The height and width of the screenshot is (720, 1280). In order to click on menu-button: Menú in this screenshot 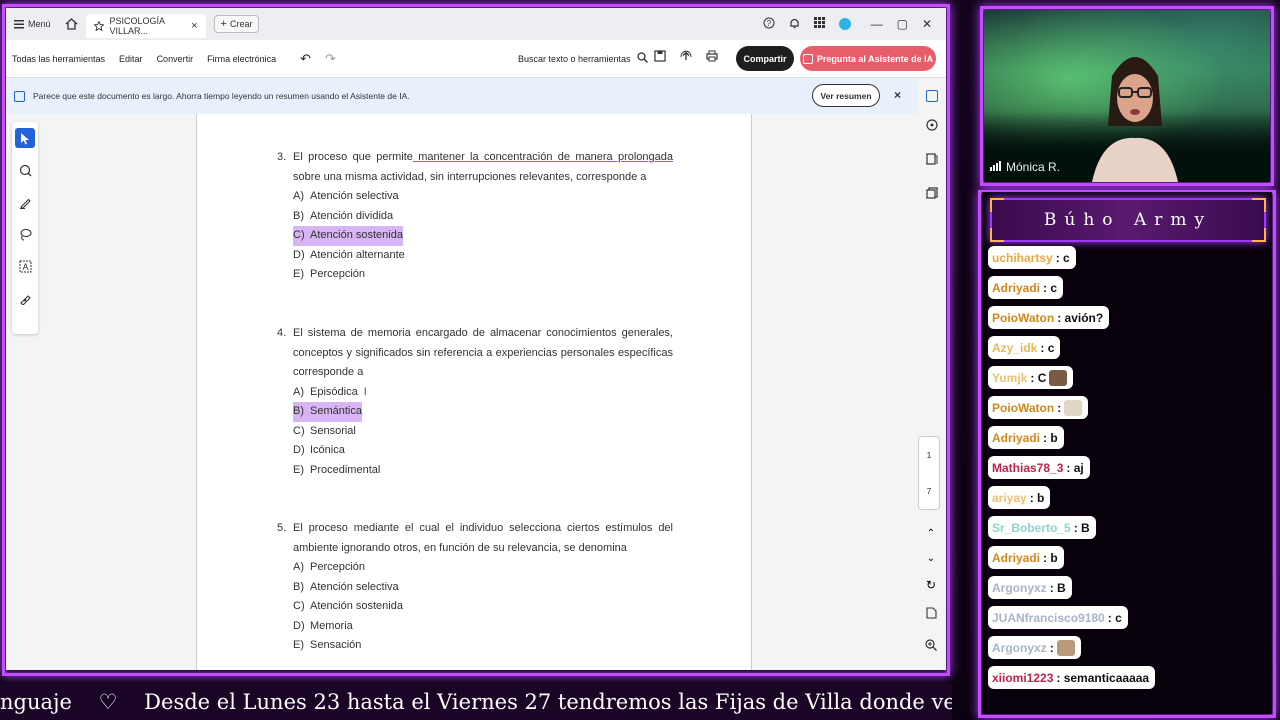, I will do `click(32, 24)`.